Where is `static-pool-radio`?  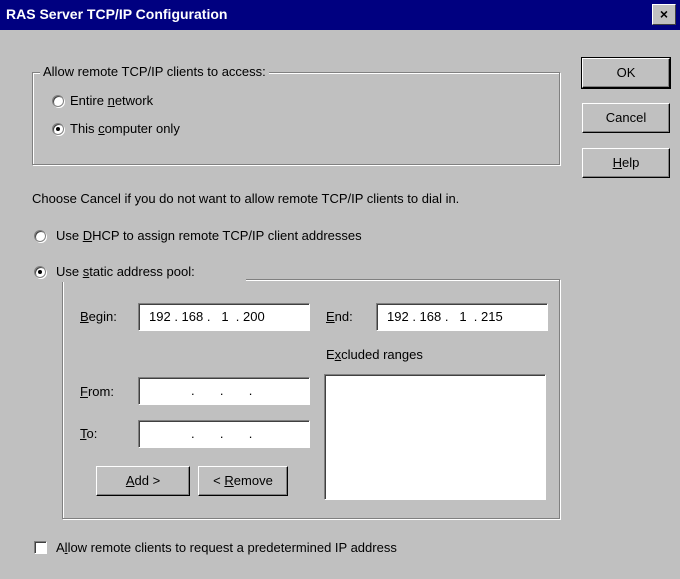
static-pool-radio is located at coordinates (40, 272).